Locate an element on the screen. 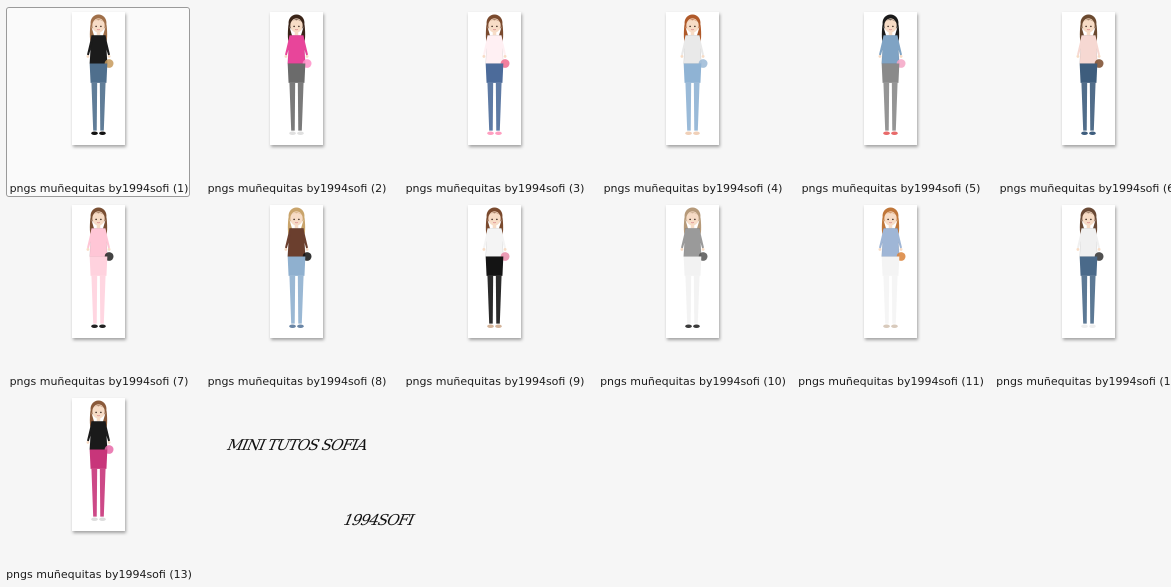 The image size is (1171, 587). file-item: pngs muñequitas by1994sofi (7) is located at coordinates (98, 295).